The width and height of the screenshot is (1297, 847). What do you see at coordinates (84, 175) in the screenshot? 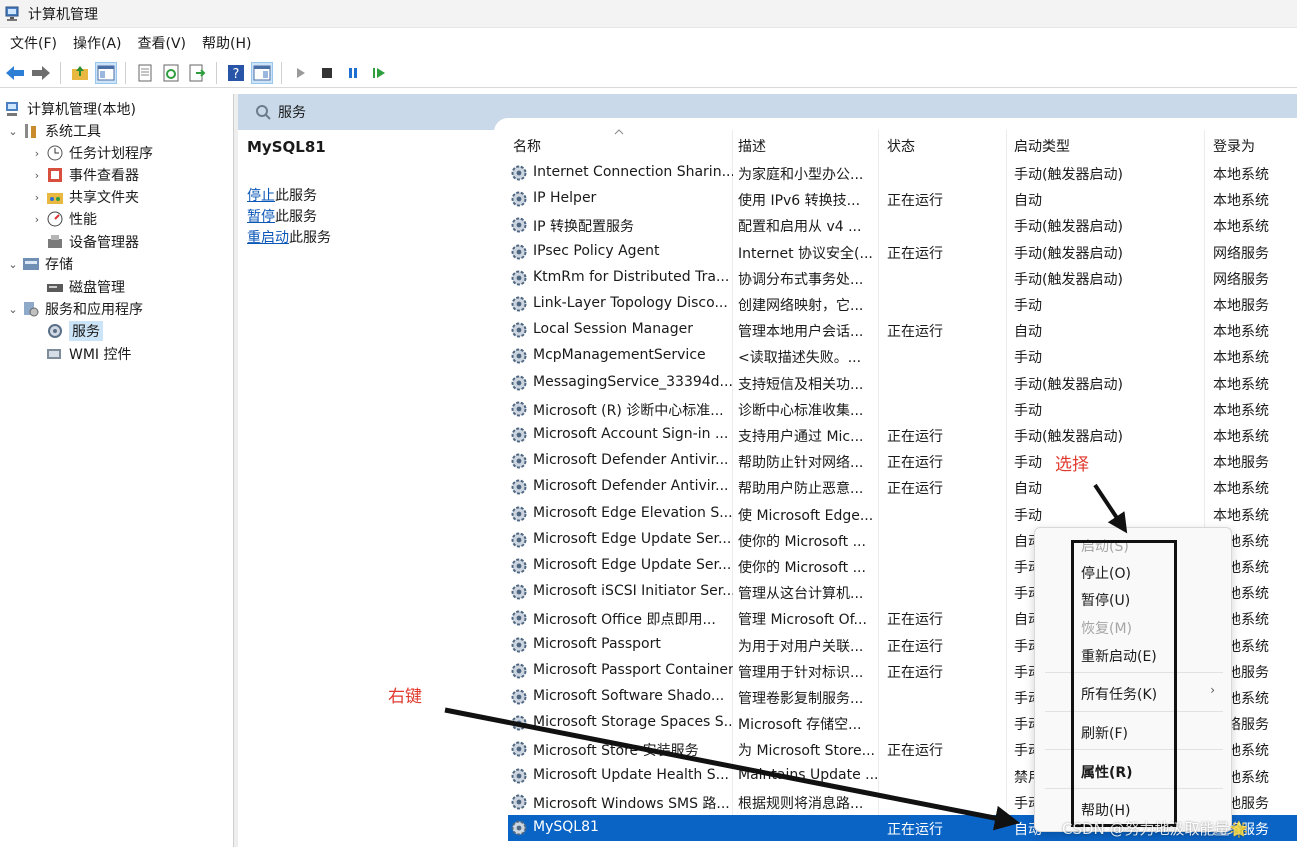
I see `tree-node: › 事件查看器` at bounding box center [84, 175].